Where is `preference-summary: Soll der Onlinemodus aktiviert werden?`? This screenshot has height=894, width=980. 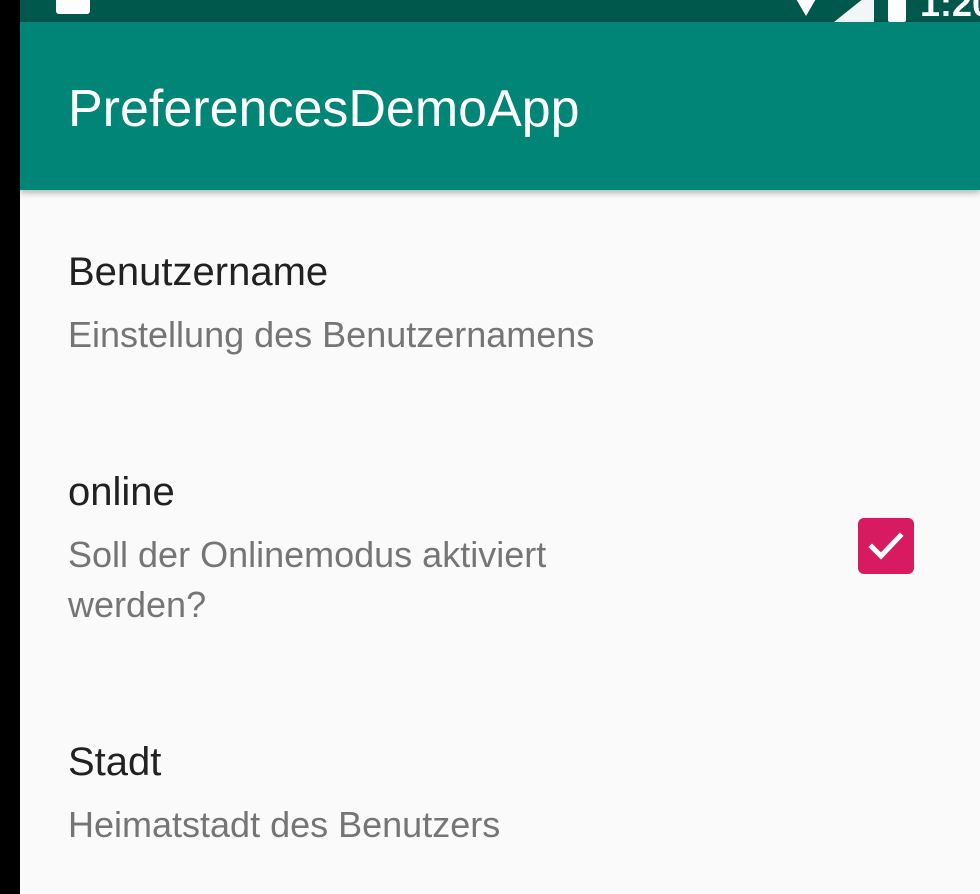
preference-summary: Soll der Onlinemodus aktiviert werden? is located at coordinates (307, 579).